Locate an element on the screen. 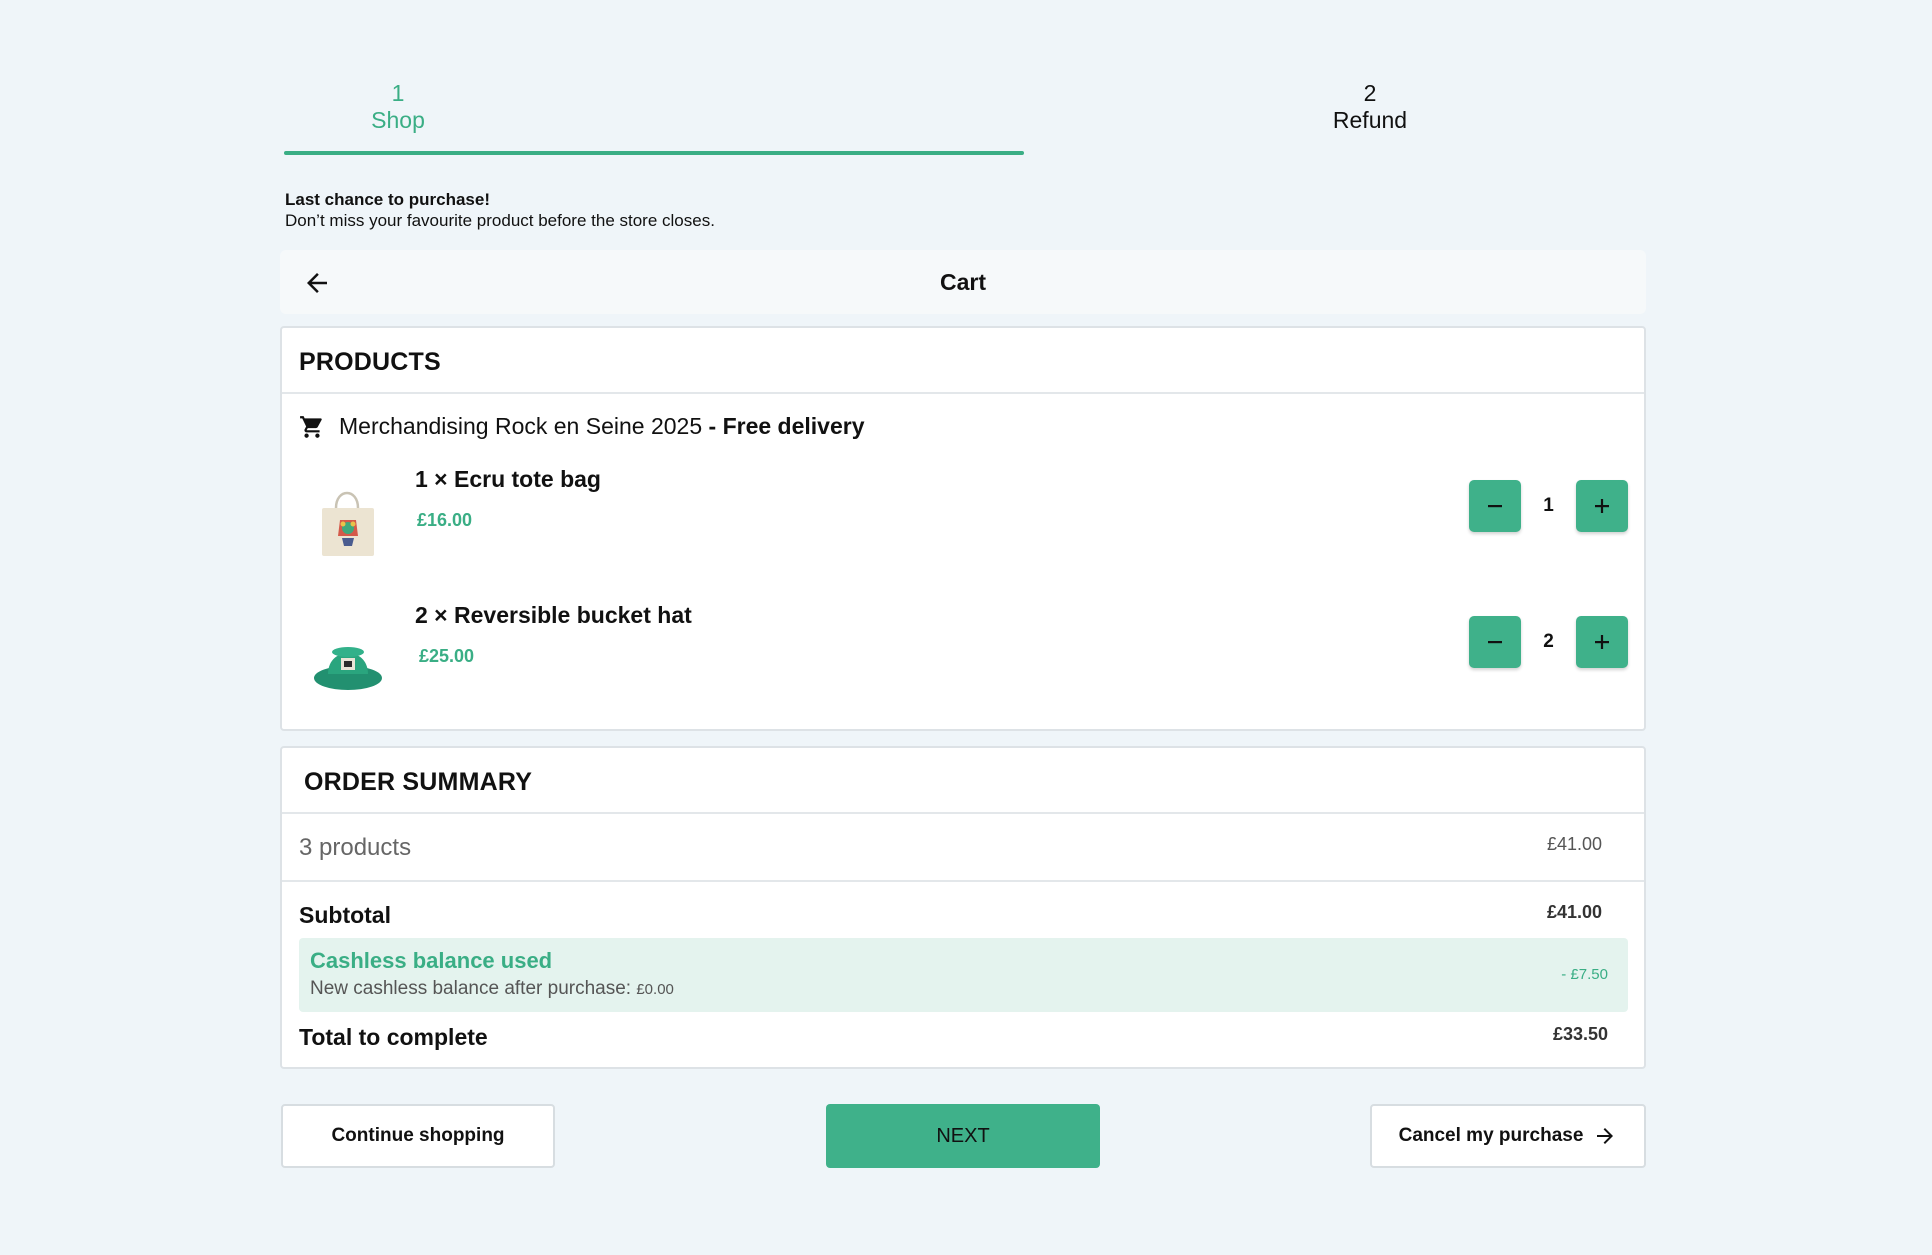 This screenshot has height=1255, width=1932. item-price: £16.00 is located at coordinates (445, 520).